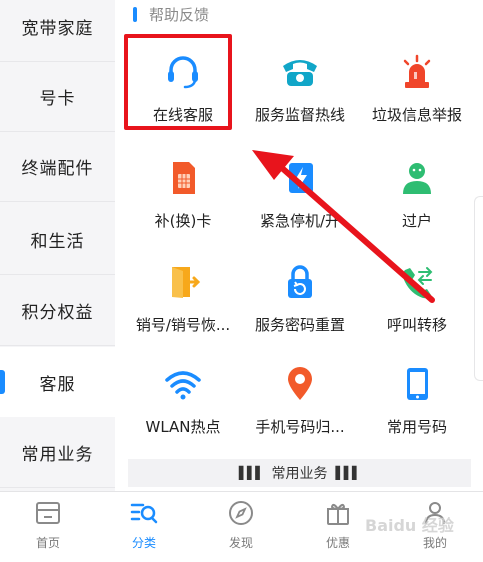 The height and width of the screenshot is (562, 483). Describe the element at coordinates (409, 525) in the screenshot. I see `watermark: Baidu 经验` at that location.